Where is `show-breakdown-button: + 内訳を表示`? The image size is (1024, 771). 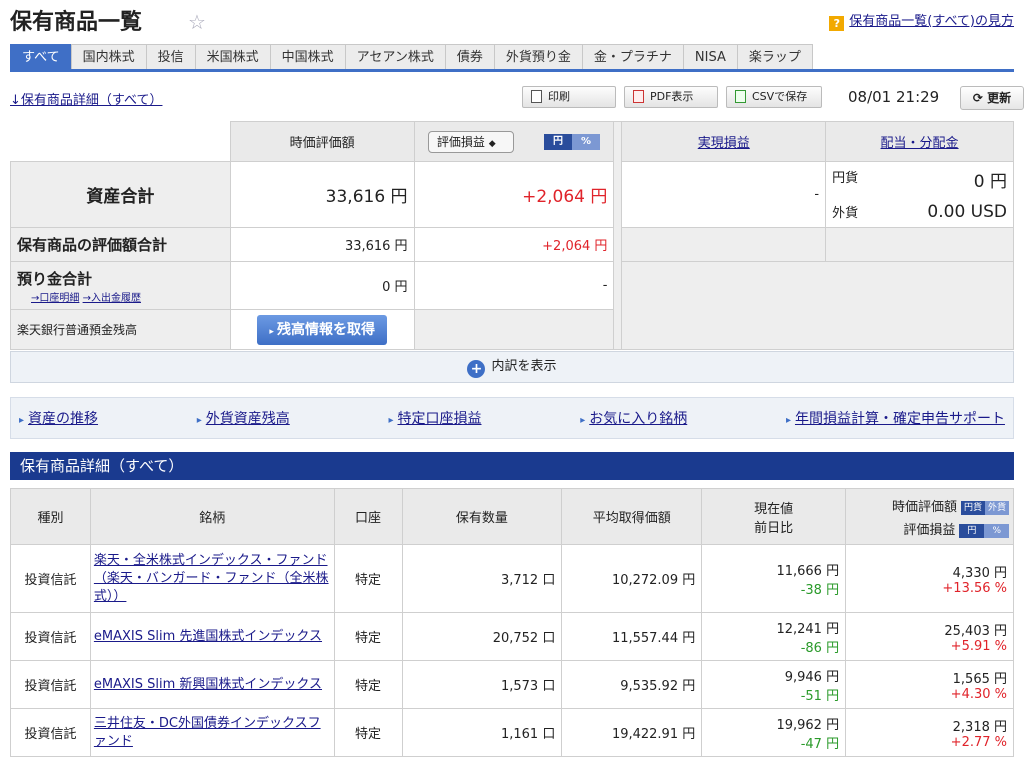 show-breakdown-button: + 内訳を表示 is located at coordinates (512, 367).